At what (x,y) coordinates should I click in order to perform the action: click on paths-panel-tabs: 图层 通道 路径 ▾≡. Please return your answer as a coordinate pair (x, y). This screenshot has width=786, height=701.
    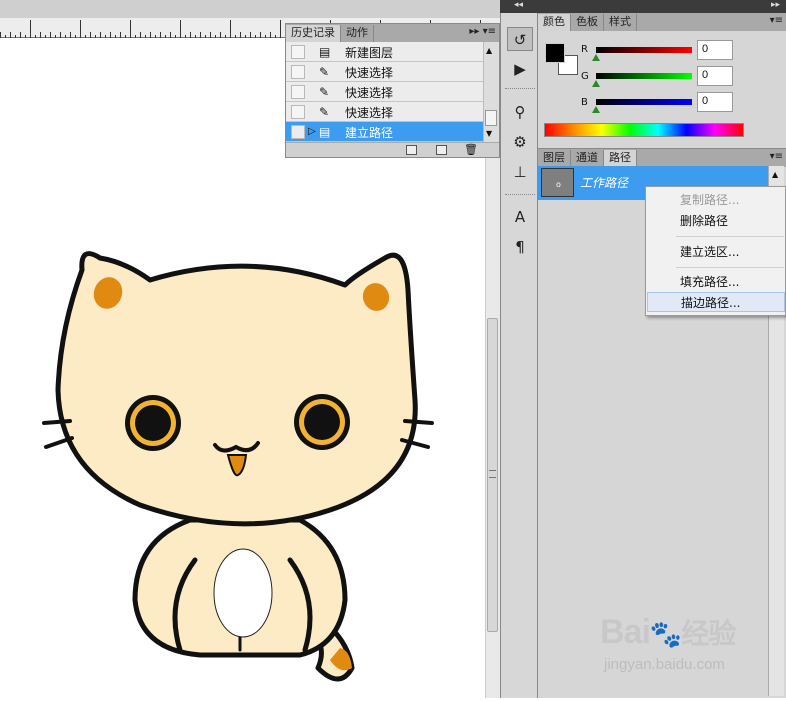
    Looking at the image, I should click on (662, 158).